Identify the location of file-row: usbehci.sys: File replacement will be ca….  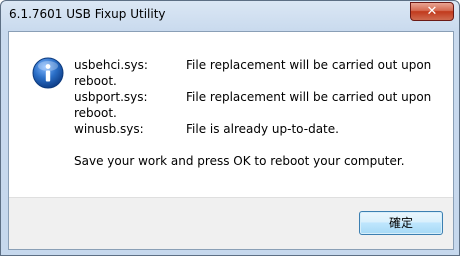
(259, 73).